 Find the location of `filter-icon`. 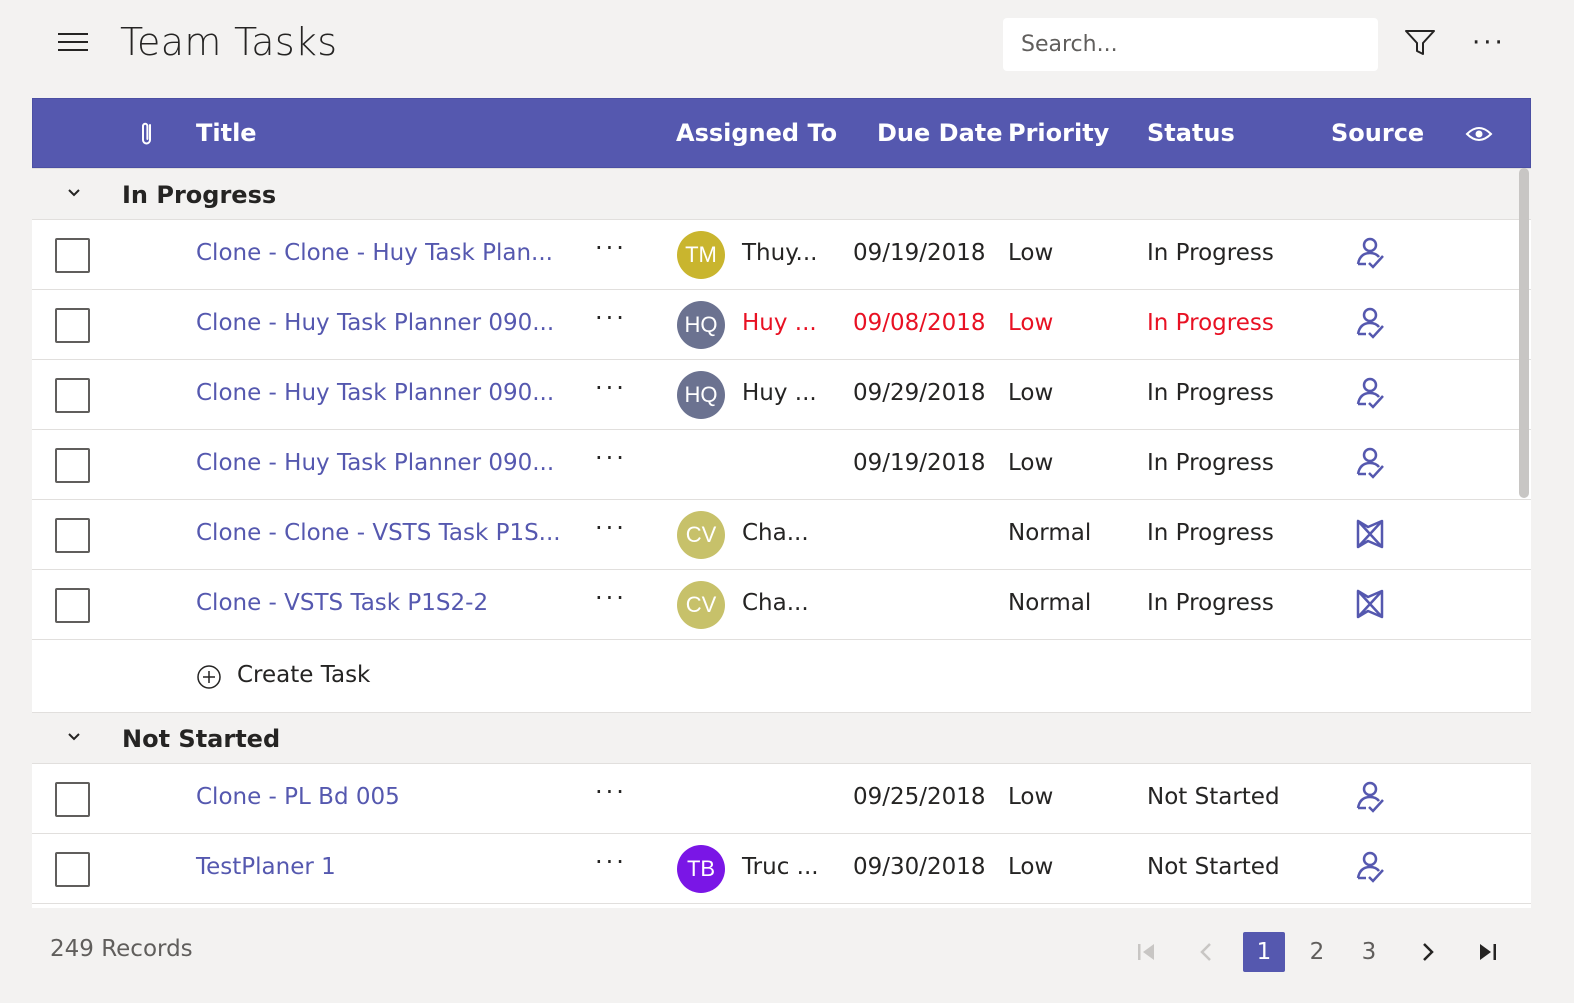

filter-icon is located at coordinates (1420, 43).